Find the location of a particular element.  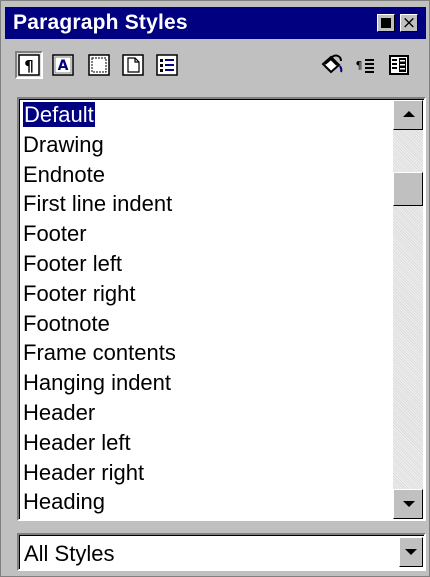

list-item: Header left is located at coordinates (207, 443).